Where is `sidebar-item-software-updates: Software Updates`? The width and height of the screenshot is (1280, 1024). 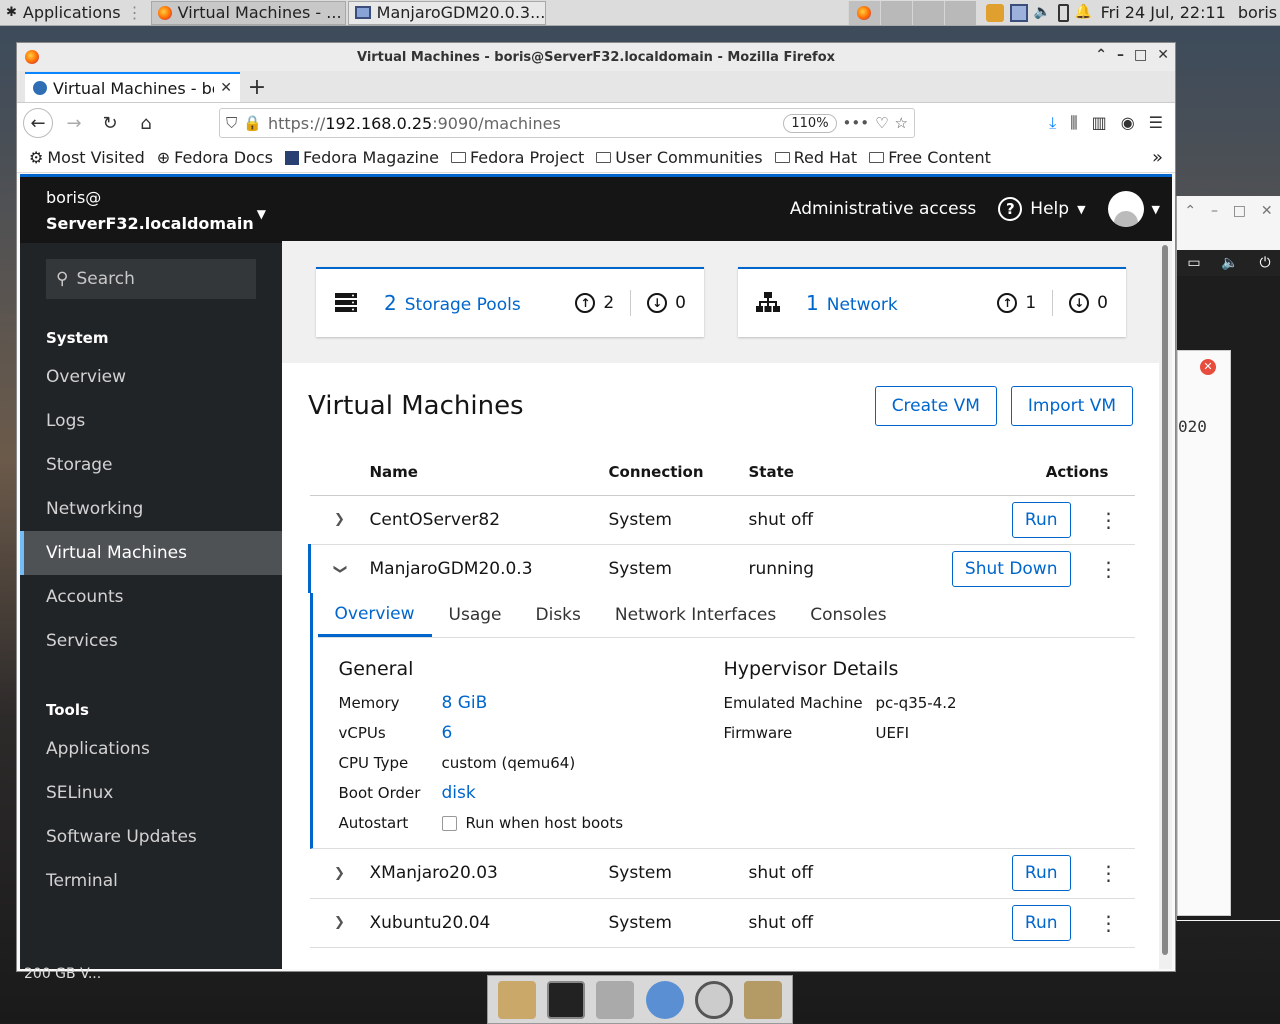 sidebar-item-software-updates: Software Updates is located at coordinates (151, 837).